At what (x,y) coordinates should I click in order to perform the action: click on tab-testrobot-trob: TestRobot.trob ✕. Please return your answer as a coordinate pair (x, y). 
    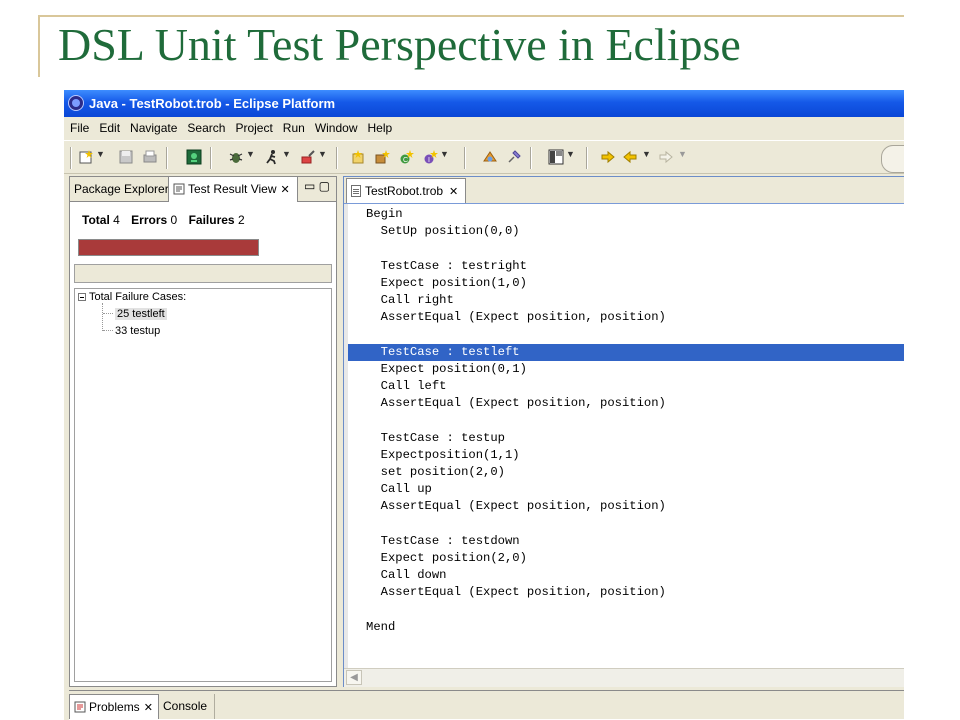
    Looking at the image, I should click on (406, 190).